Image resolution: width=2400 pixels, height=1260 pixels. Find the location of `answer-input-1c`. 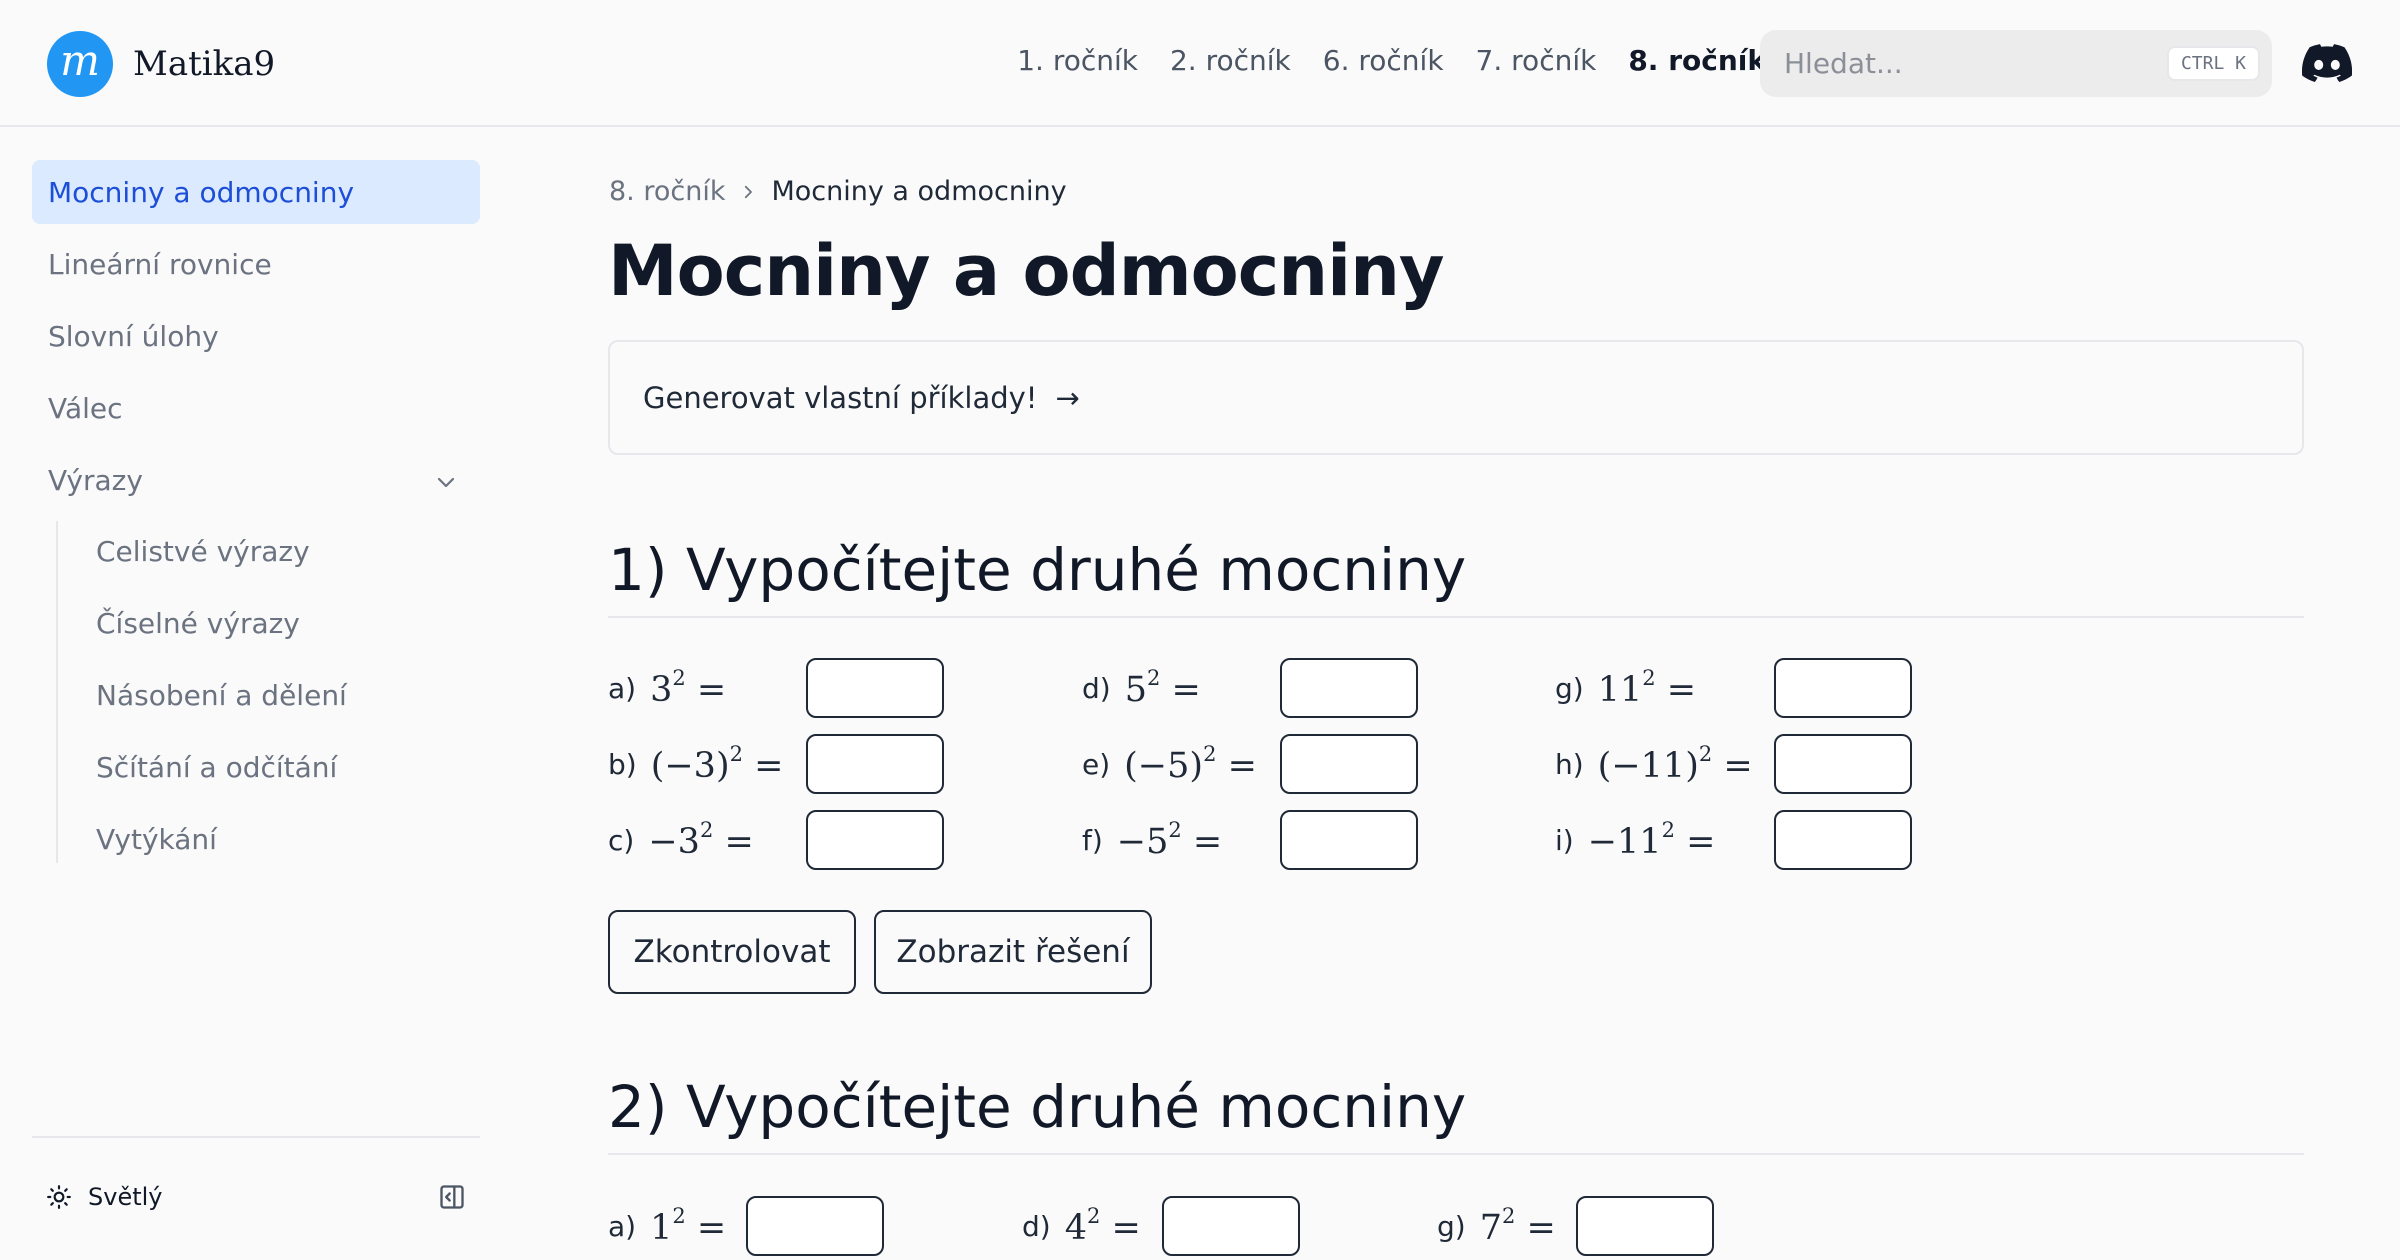

answer-input-1c is located at coordinates (875, 840).